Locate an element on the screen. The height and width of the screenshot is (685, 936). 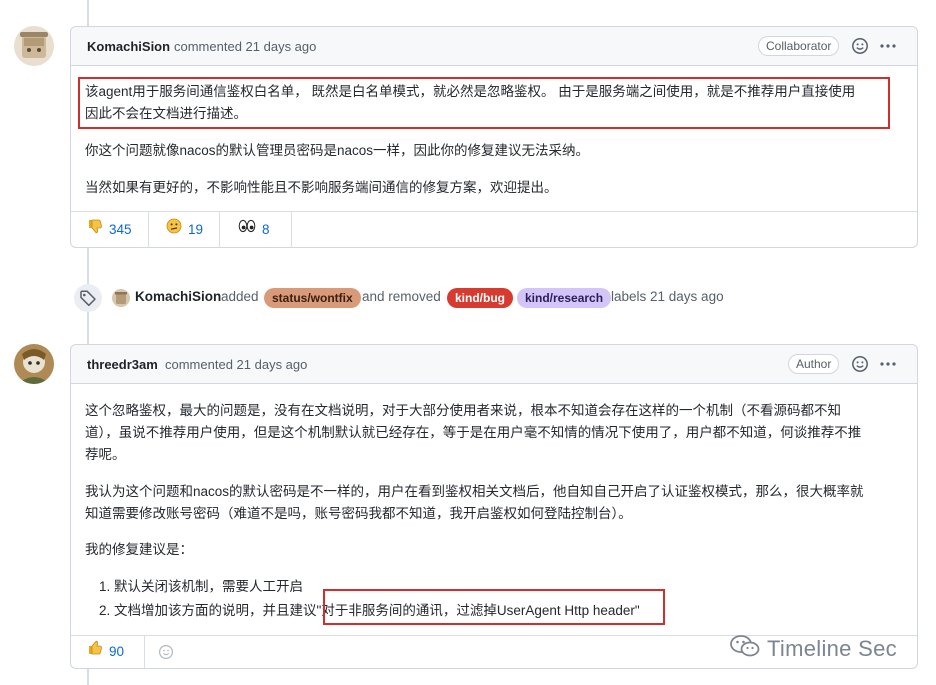
tag-icon-badge is located at coordinates (88, 298).